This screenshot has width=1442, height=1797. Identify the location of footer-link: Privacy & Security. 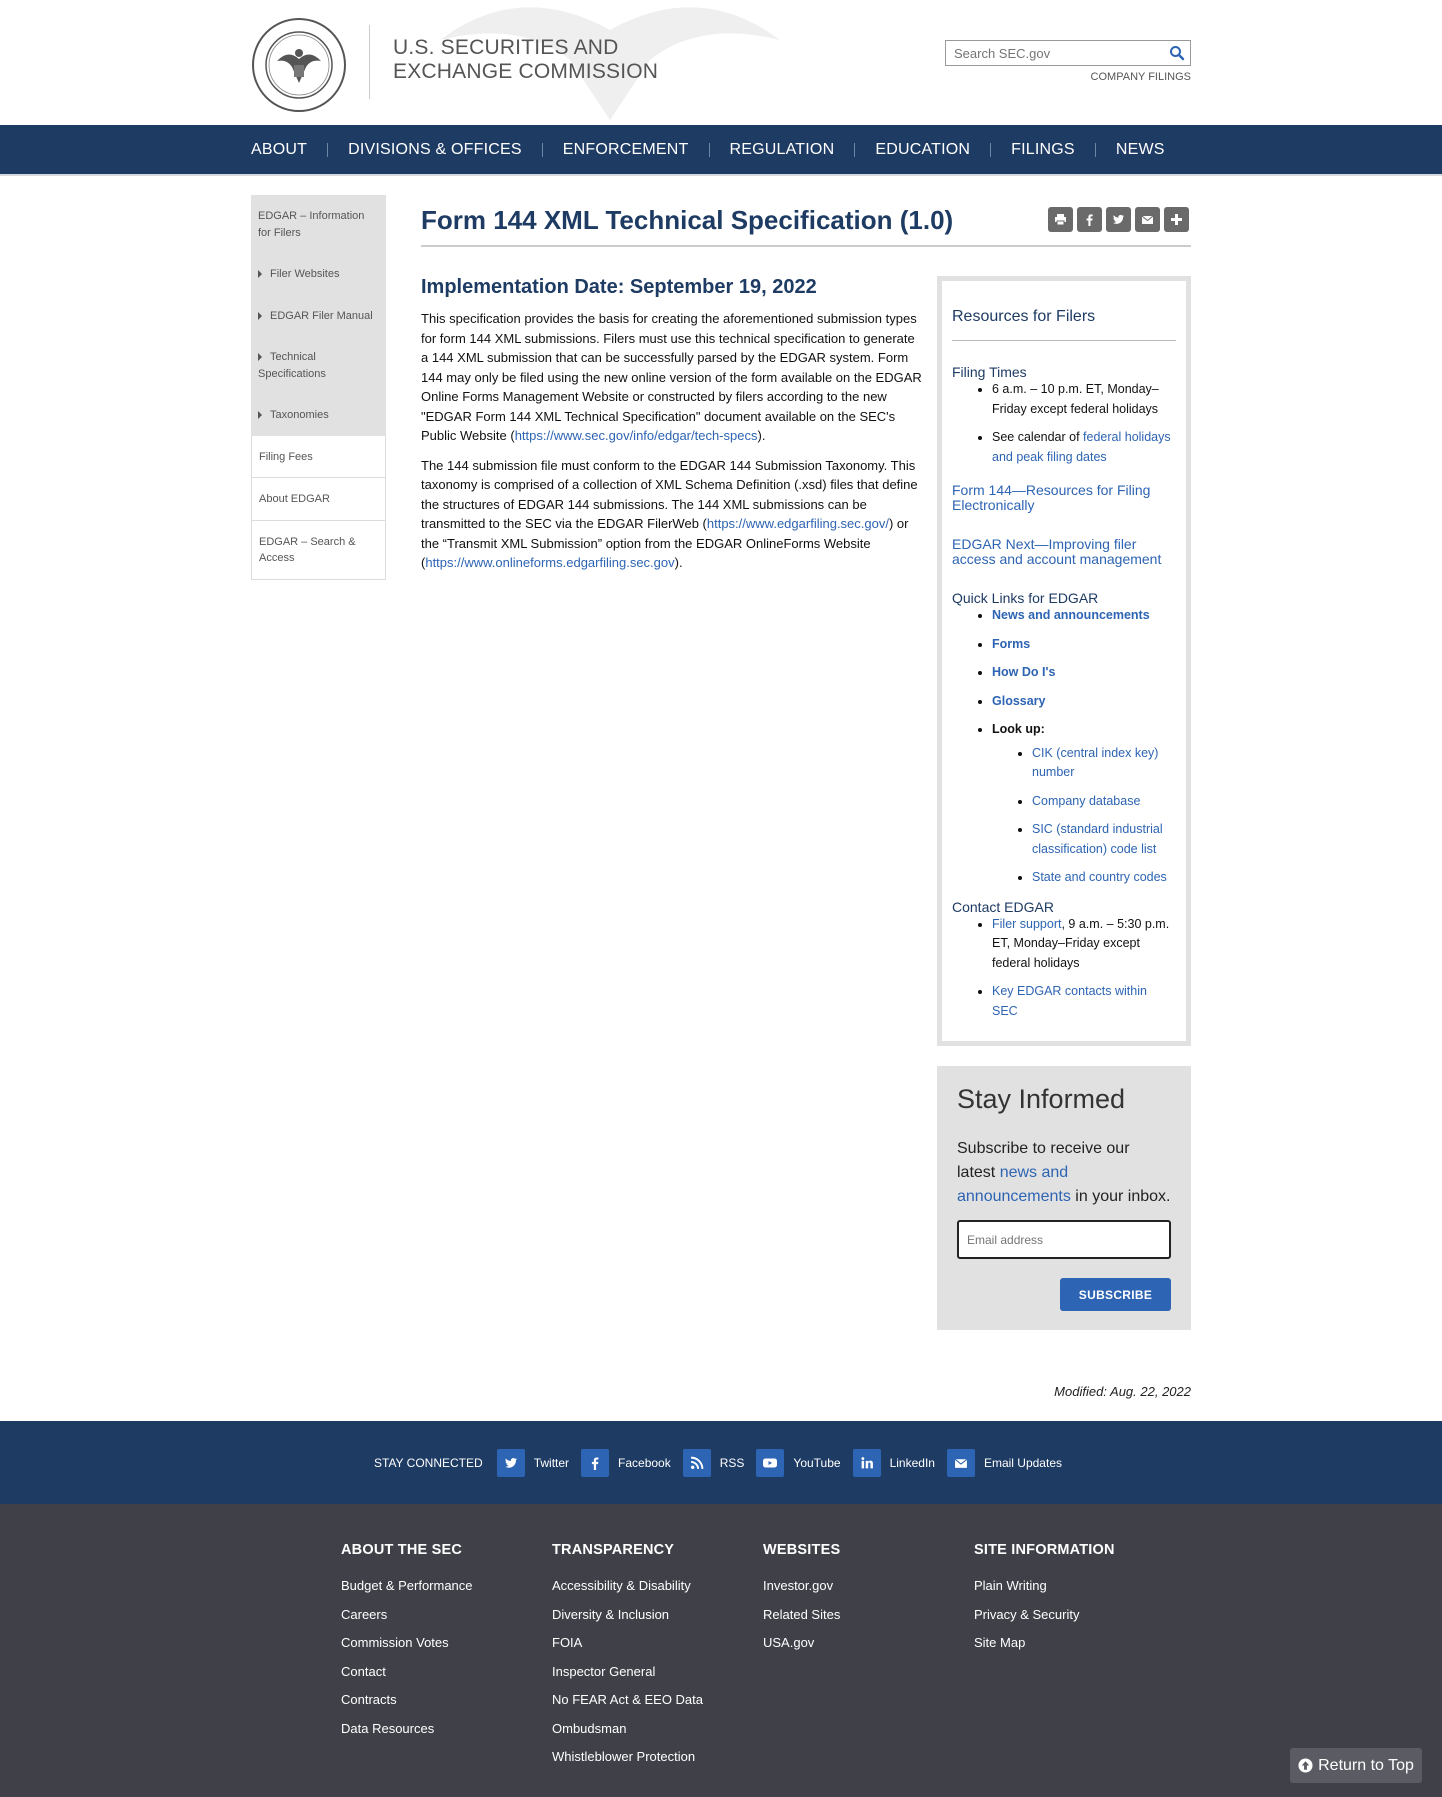
(1044, 1614).